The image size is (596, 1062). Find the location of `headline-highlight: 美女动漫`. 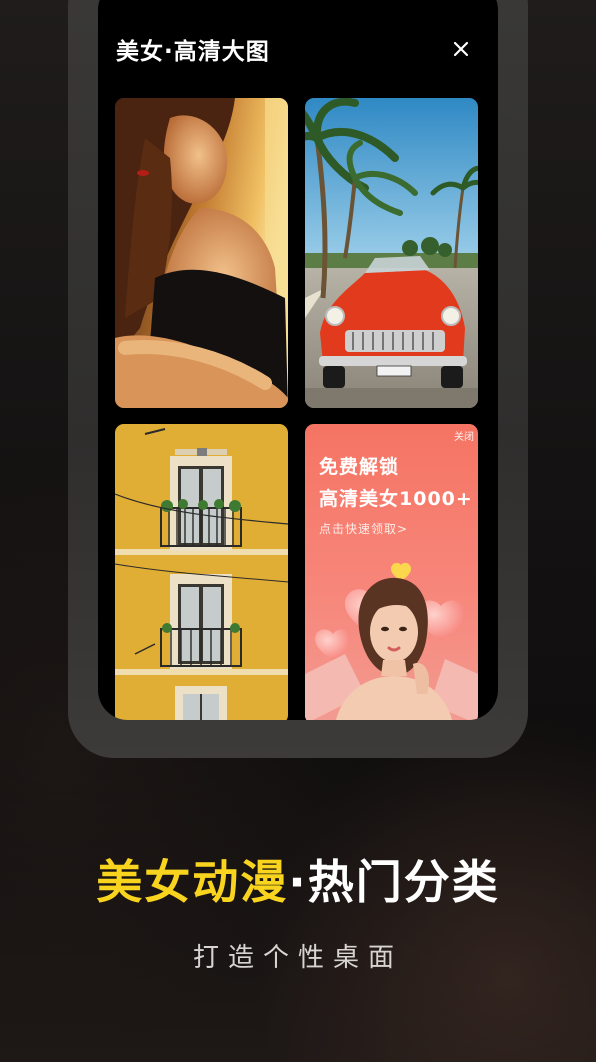

headline-highlight: 美女动漫 is located at coordinates (192, 882).